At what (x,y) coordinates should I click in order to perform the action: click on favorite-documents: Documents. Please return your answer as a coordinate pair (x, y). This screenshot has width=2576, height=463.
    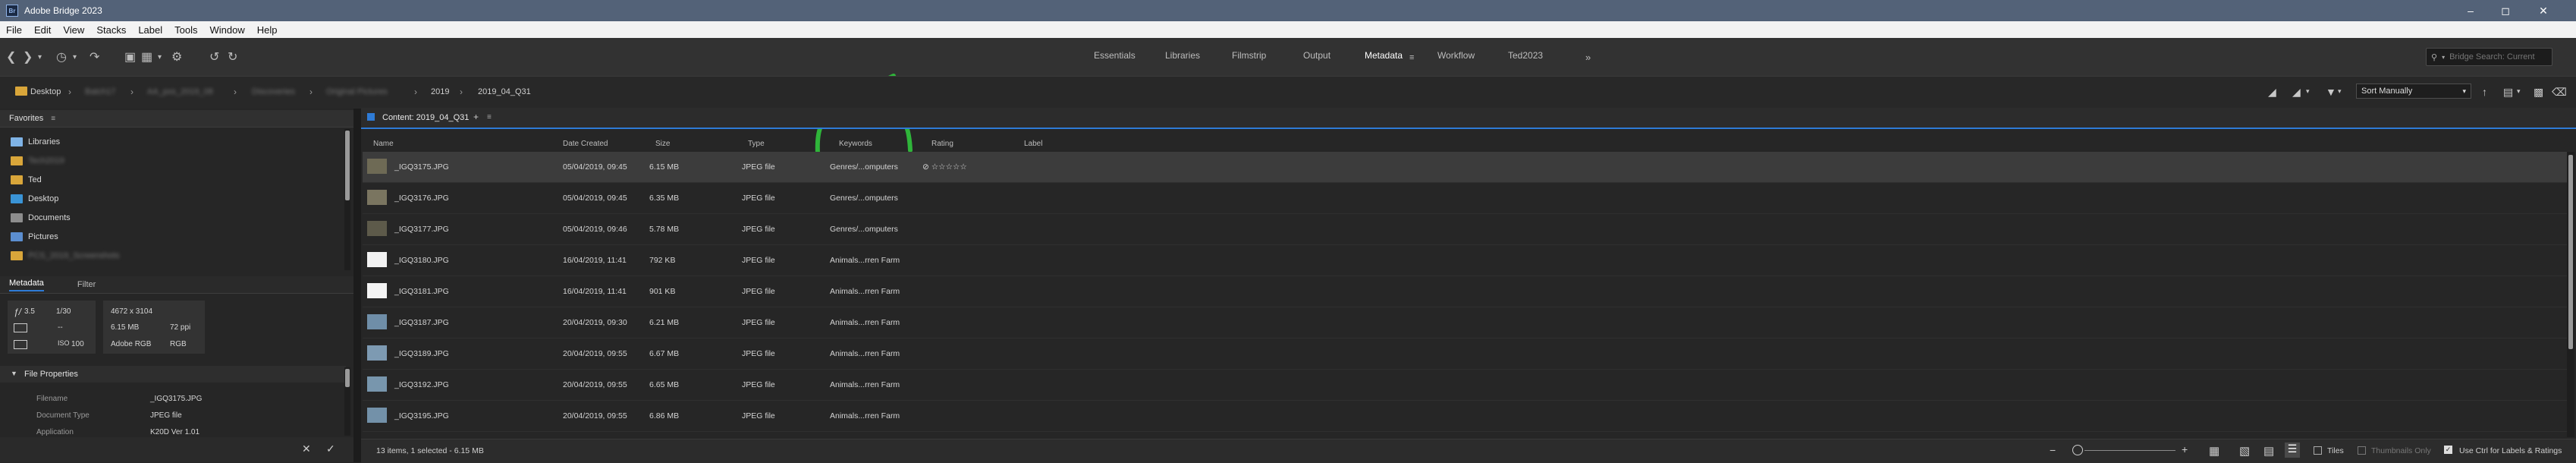
    Looking at the image, I should click on (41, 218).